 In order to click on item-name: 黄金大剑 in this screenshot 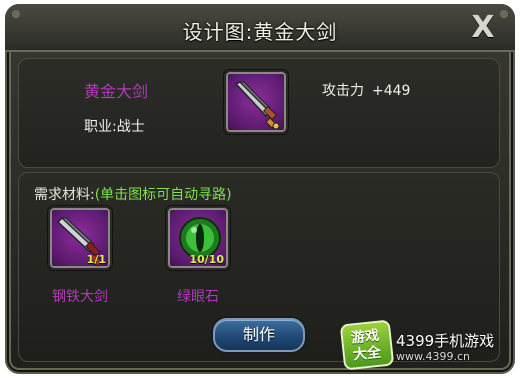, I will do `click(116, 91)`.